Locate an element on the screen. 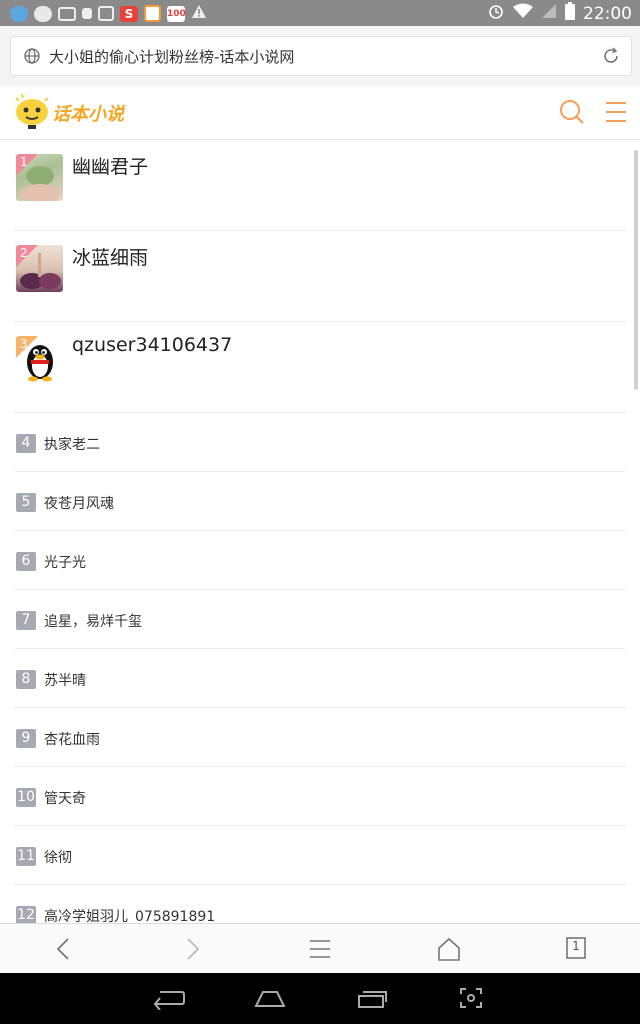 The image size is (640, 1024). search-icon is located at coordinates (572, 114).